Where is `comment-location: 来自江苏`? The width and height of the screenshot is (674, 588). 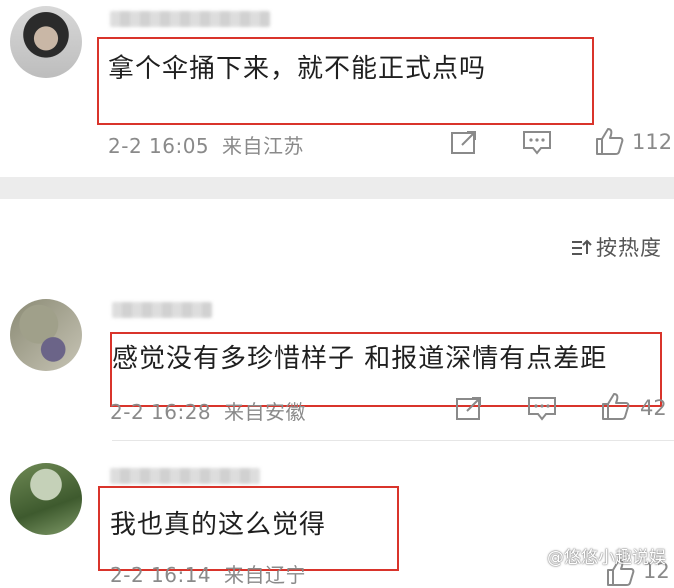
comment-location: 来自江苏 is located at coordinates (263, 146).